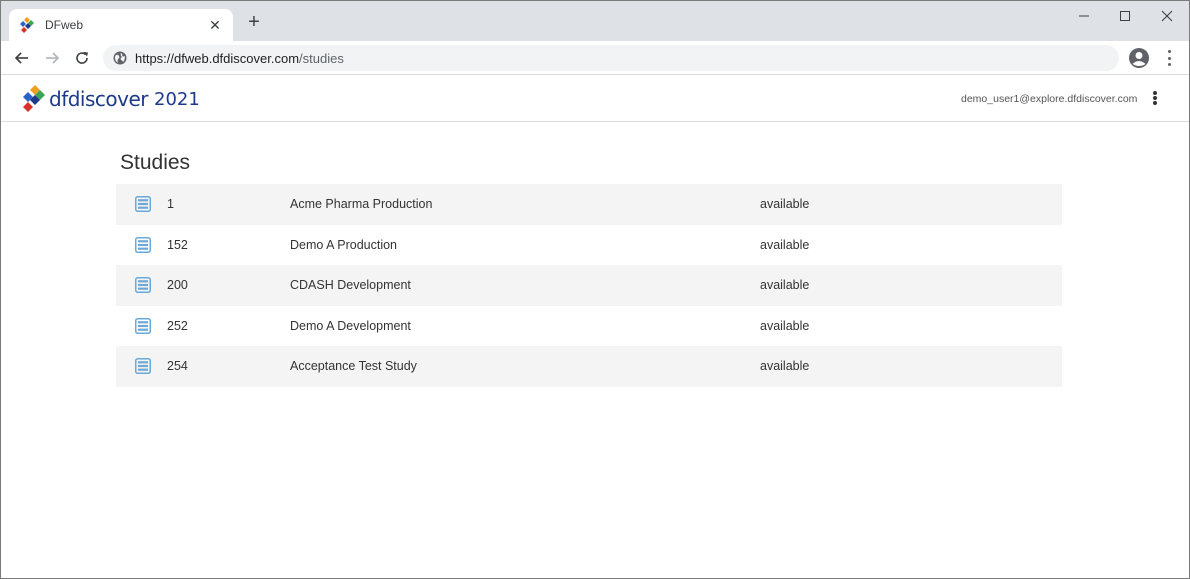 This screenshot has width=1190, height=579. Describe the element at coordinates (177, 99) in the screenshot. I see `brand-year: 2021` at that location.